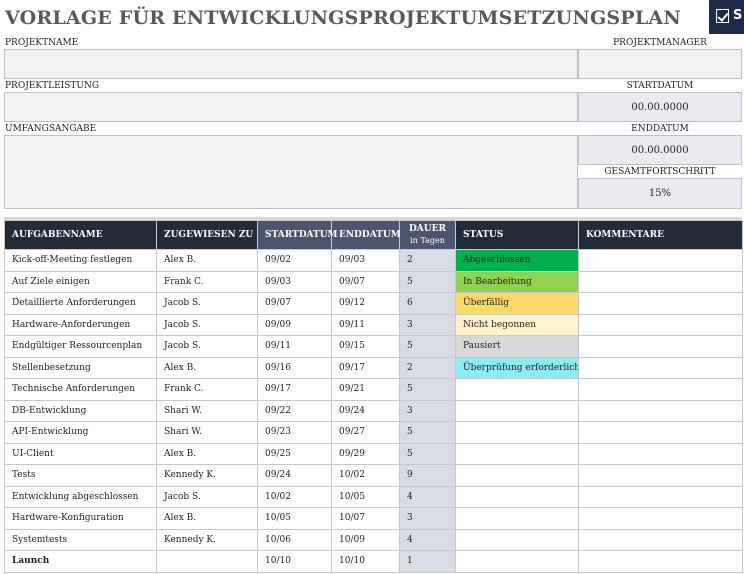 This screenshot has height=574, width=744. I want to click on end-date-cell: 09/27, so click(365, 432).